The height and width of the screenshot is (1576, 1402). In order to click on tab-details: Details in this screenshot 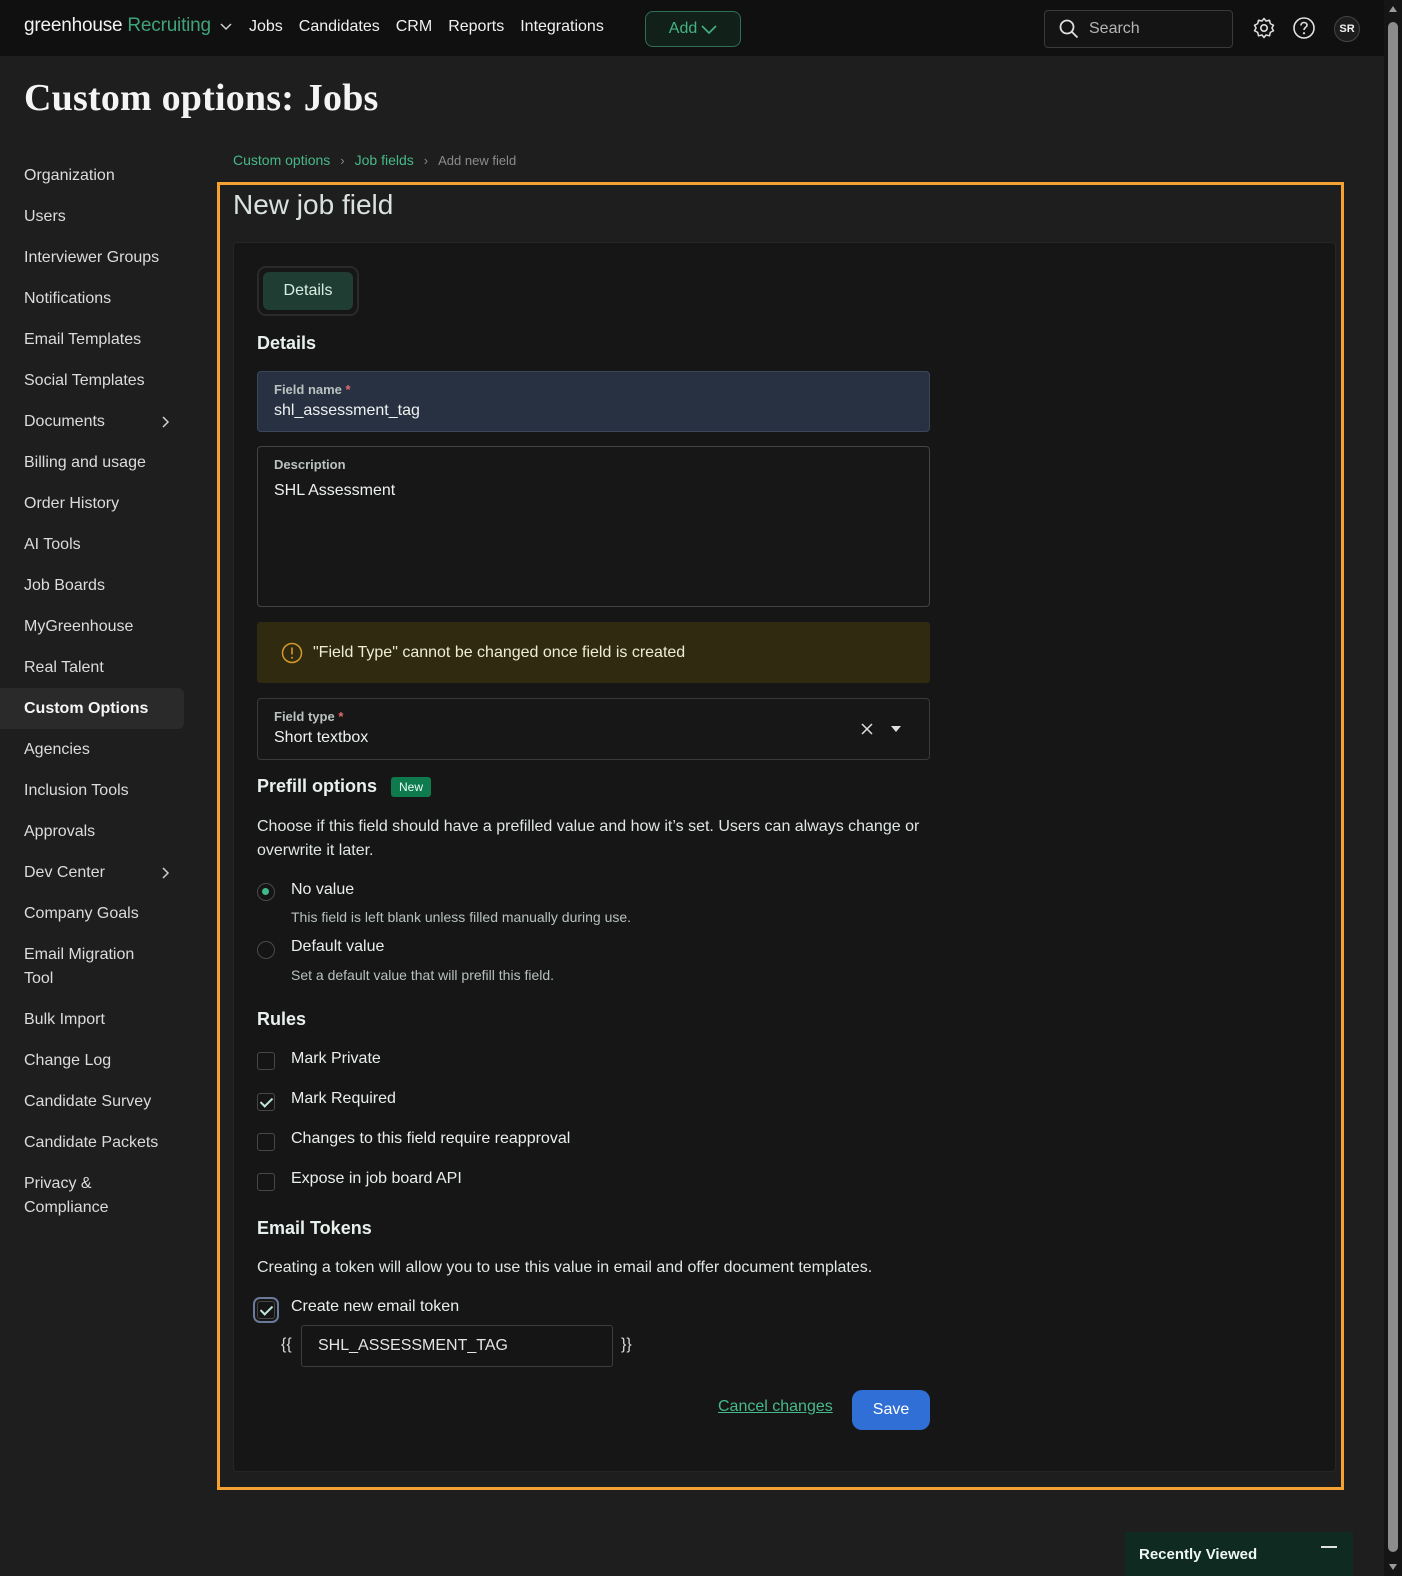, I will do `click(308, 291)`.